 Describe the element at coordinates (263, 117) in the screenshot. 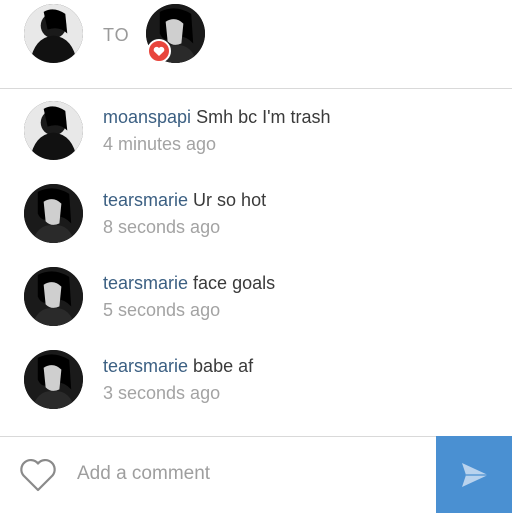

I see `comment-message: Smh bc I'm trash` at that location.